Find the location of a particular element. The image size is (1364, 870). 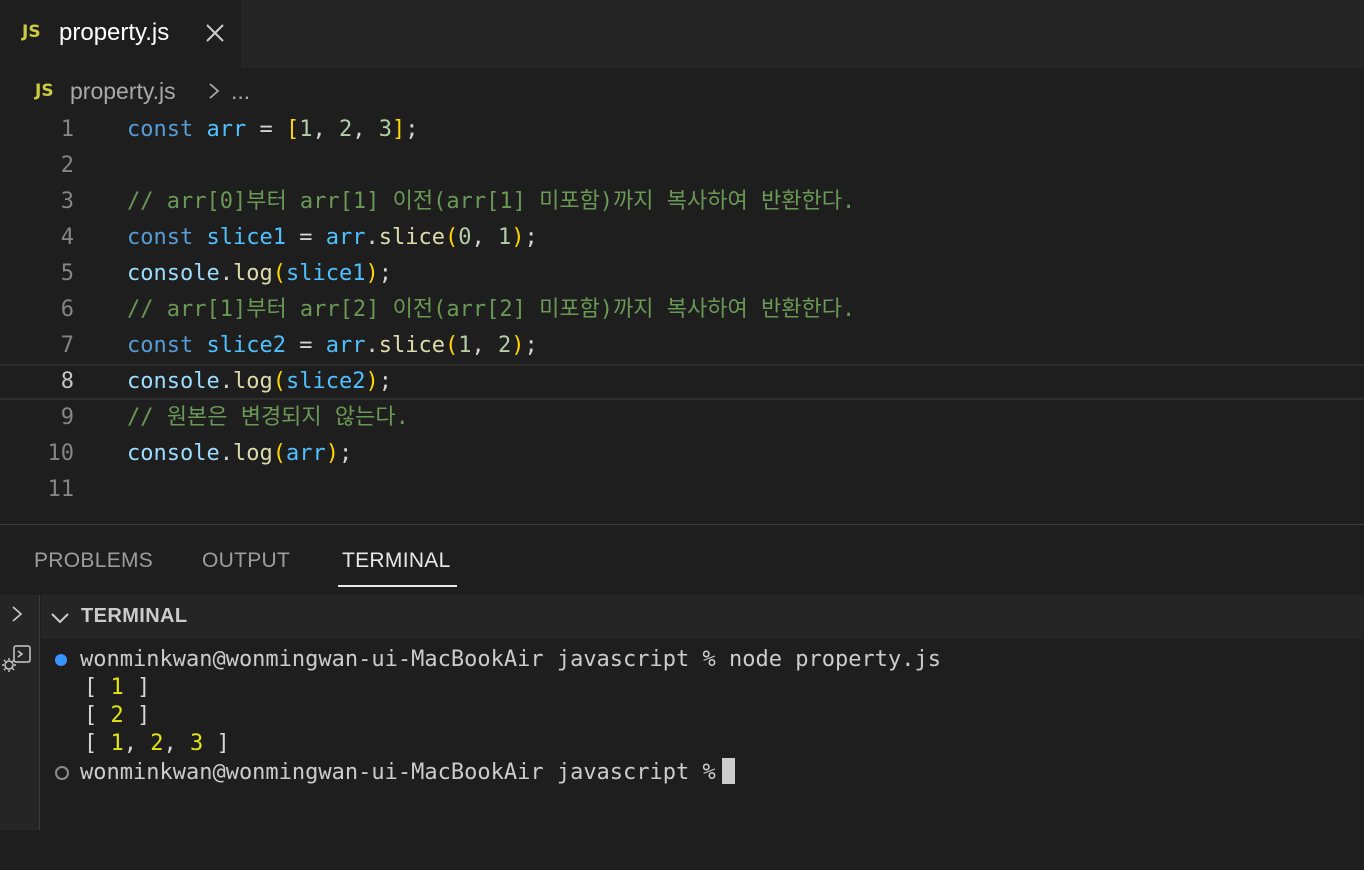

tab-property-js: JS property.js is located at coordinates (120, 34).